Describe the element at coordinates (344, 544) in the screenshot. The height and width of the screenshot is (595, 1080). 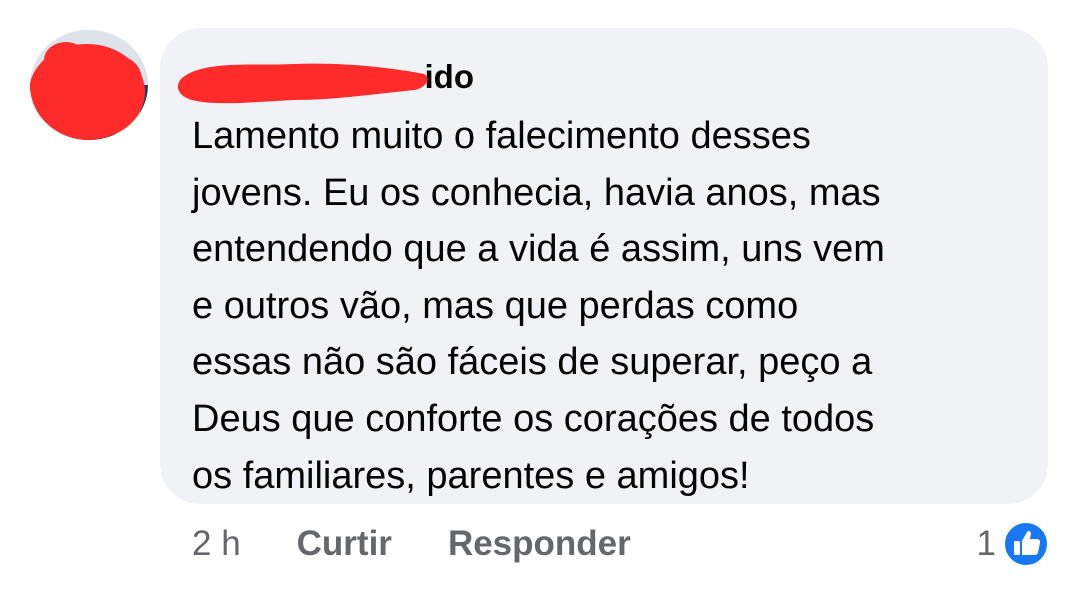
I see `like-button: Curtir` at that location.